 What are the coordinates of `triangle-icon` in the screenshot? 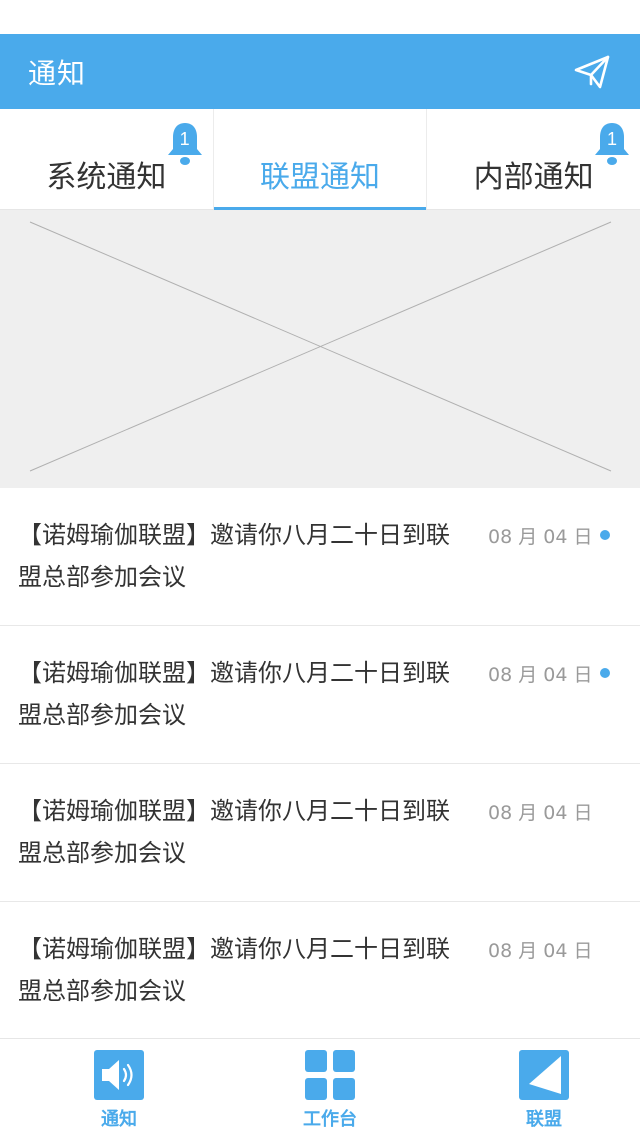 It's located at (544, 1075).